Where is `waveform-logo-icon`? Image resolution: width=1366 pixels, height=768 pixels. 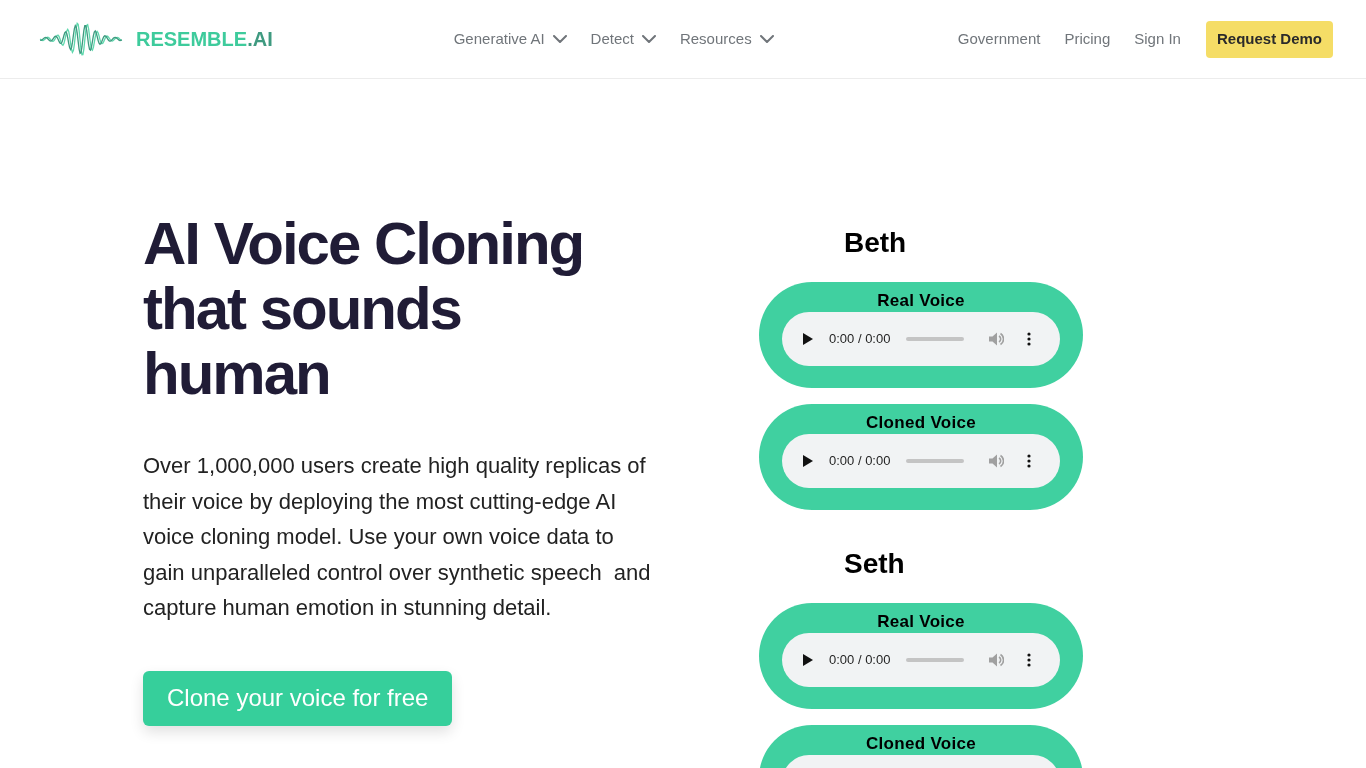
waveform-logo-icon is located at coordinates (81, 39).